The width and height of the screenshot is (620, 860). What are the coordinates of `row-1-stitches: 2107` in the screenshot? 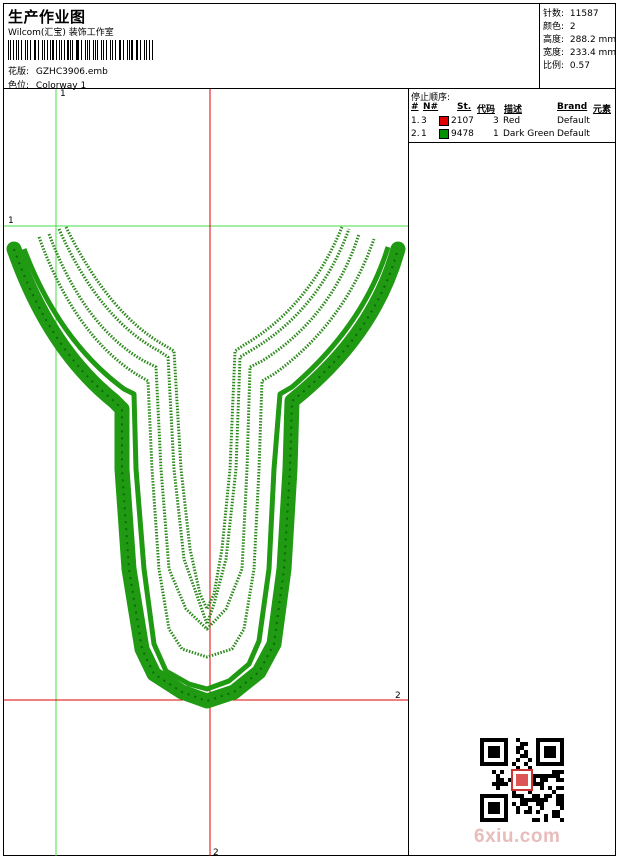 It's located at (462, 121).